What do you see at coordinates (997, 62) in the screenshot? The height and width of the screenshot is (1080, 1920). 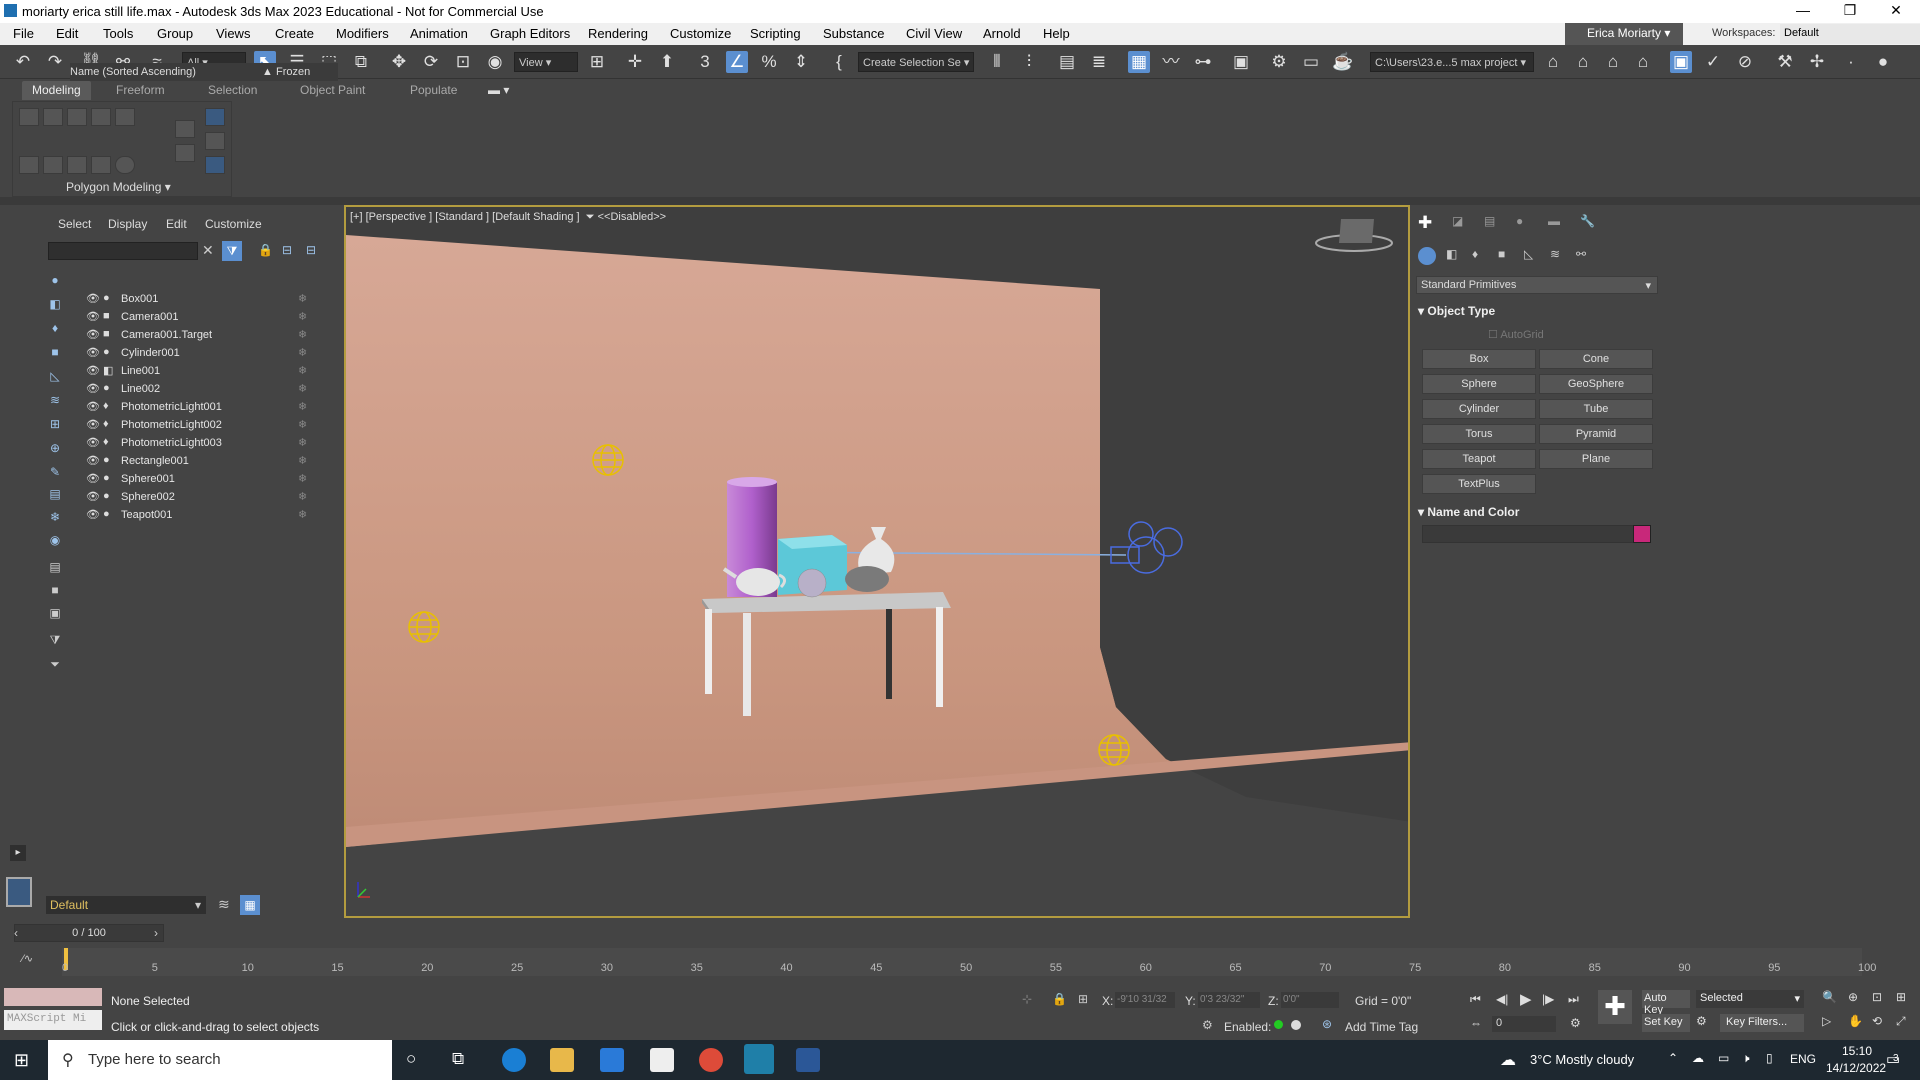 I see `mirror-icon: ⫴` at bounding box center [997, 62].